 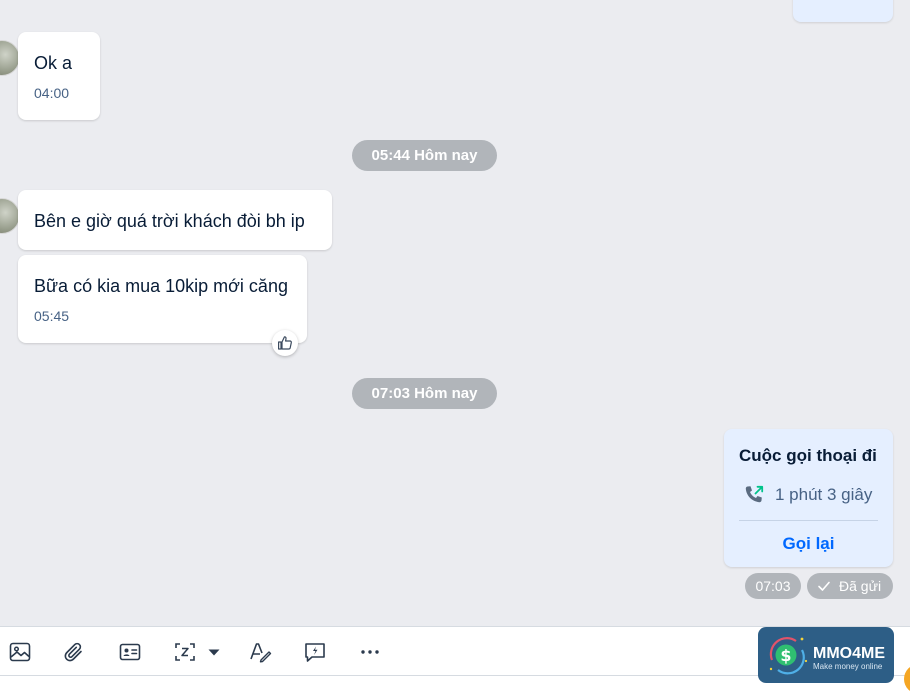 I want to click on message-bubble: Bữa có kia mua 10kip mới căng 05:45, so click(x=162, y=299).